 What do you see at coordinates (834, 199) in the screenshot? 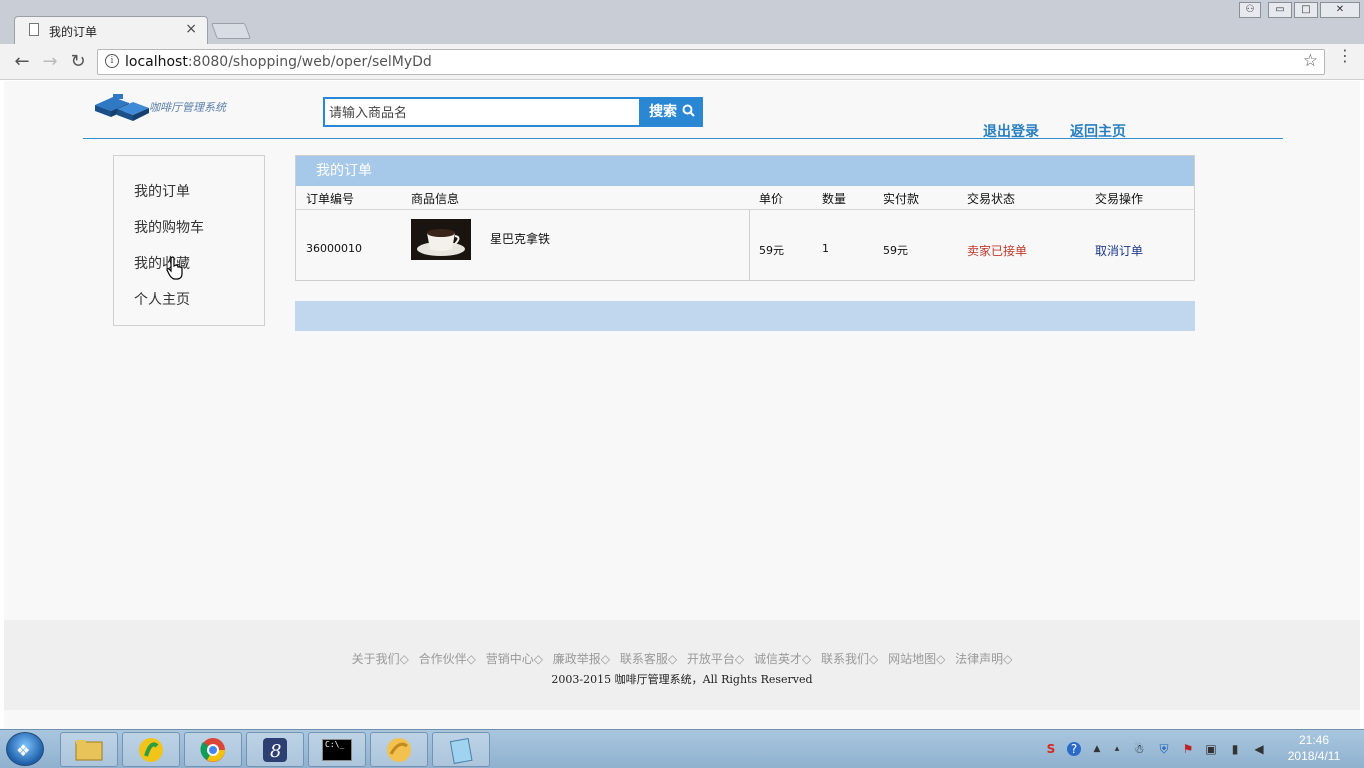
I see `column-header-quantity: 数量` at bounding box center [834, 199].